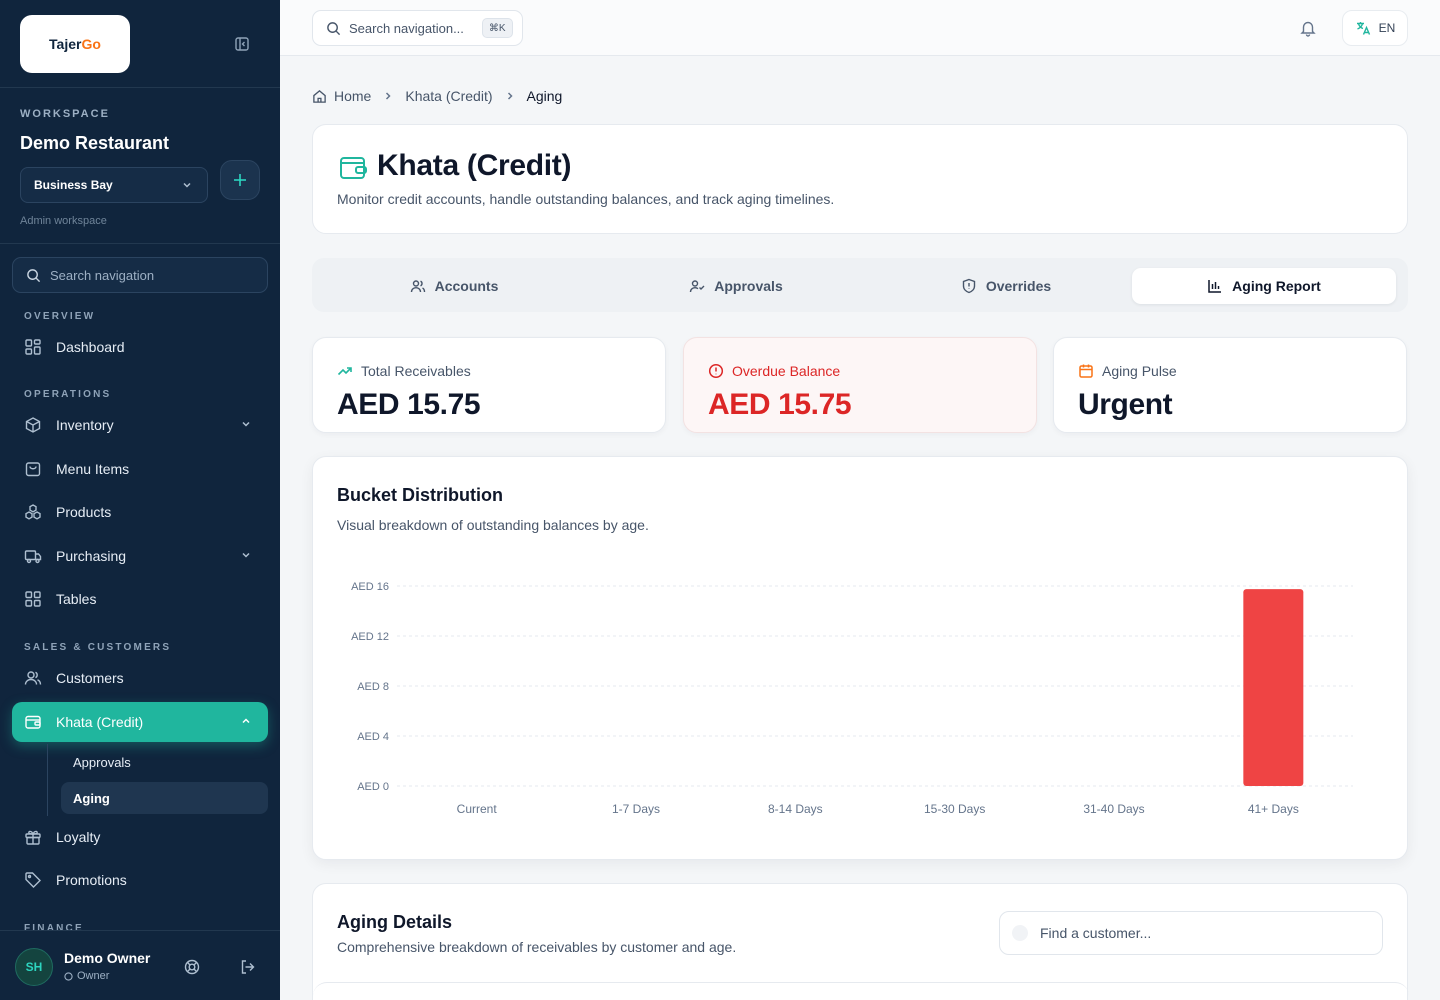 Image resolution: width=1440 pixels, height=1000 pixels. I want to click on x-tick-label: 1-7 Days, so click(636, 809).